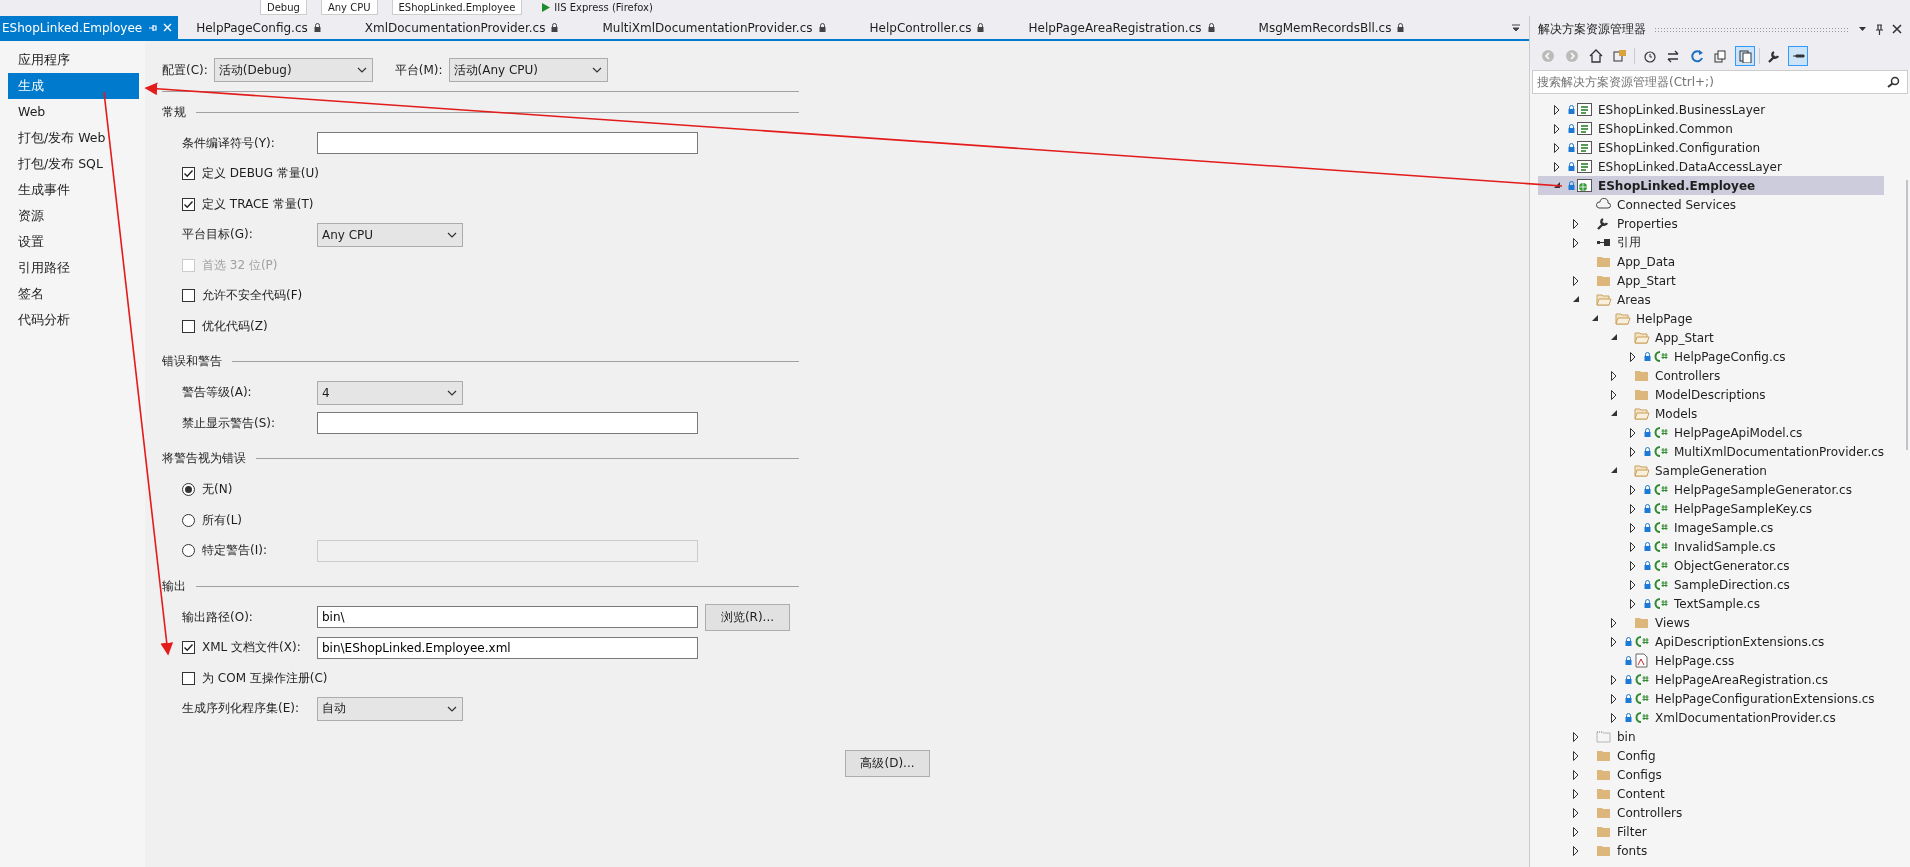 This screenshot has height=867, width=1910. What do you see at coordinates (73, 216) in the screenshot?
I see `nav-item: 资源` at bounding box center [73, 216].